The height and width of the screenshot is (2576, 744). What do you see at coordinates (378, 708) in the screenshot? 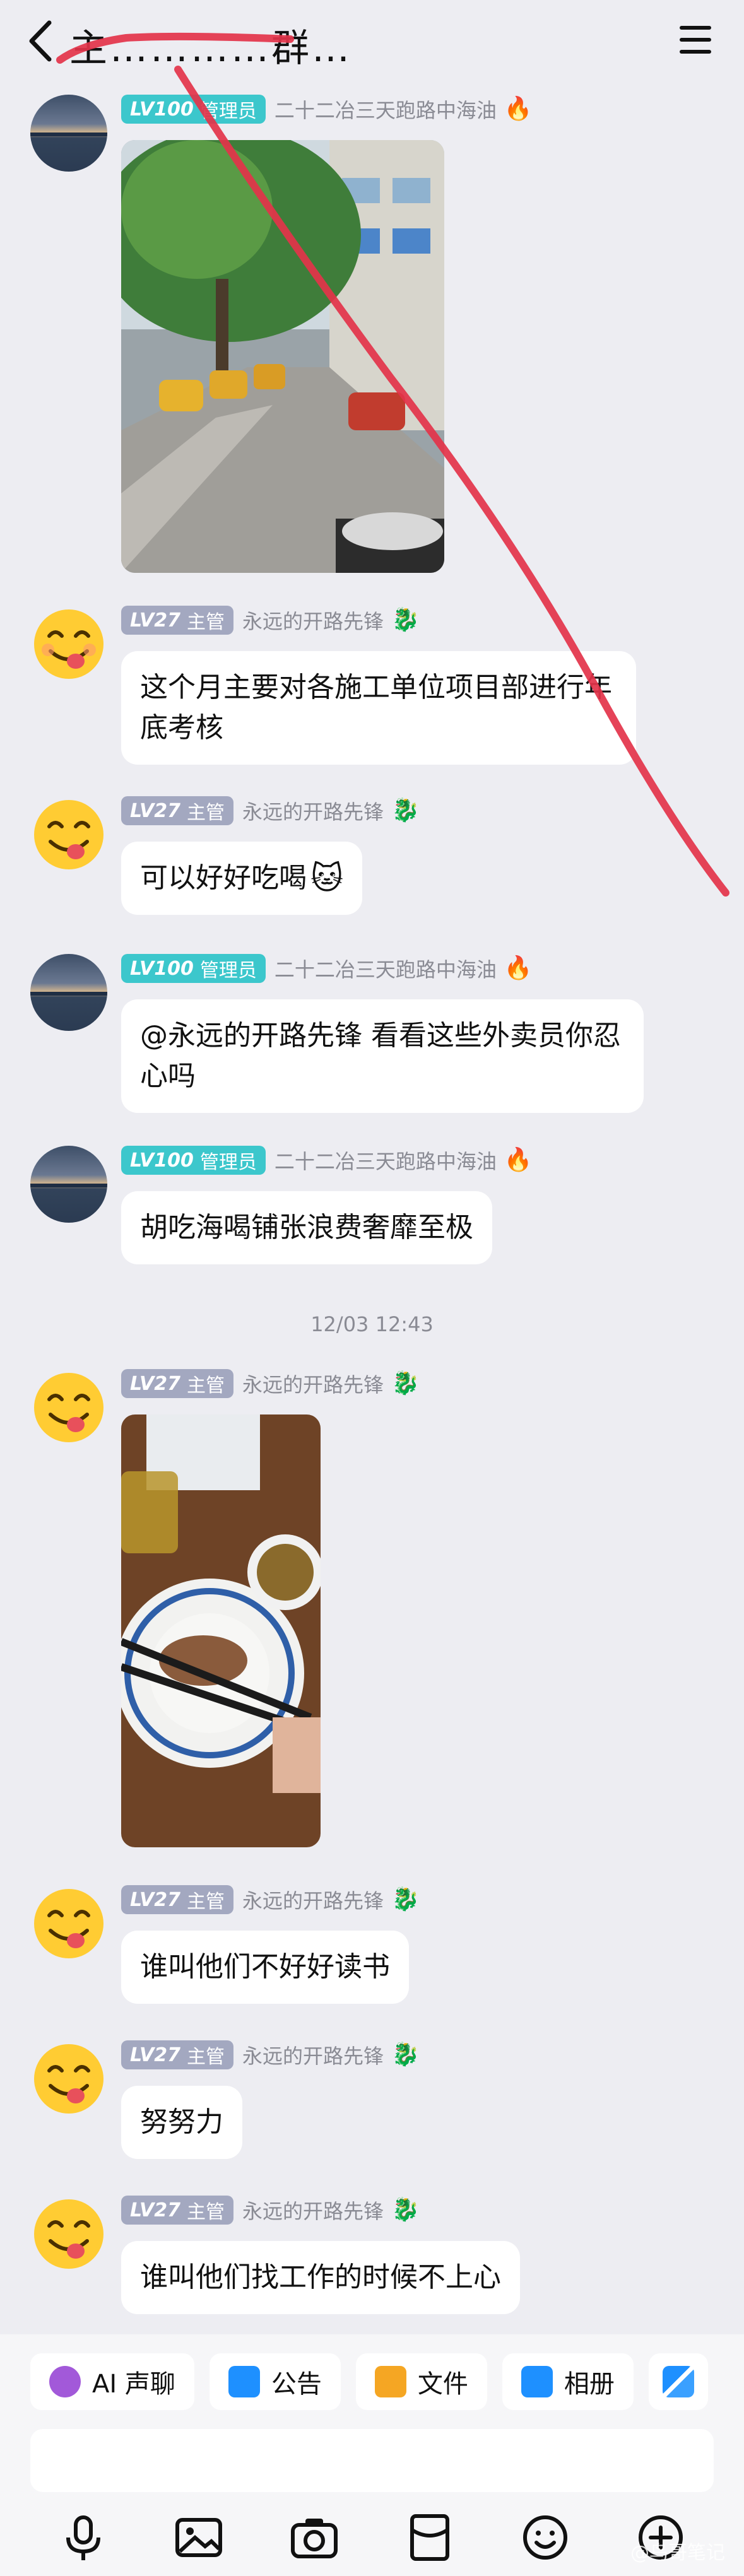
I see `text-message: 这个月主要对各施工单位项目部进行年 底考核` at bounding box center [378, 708].